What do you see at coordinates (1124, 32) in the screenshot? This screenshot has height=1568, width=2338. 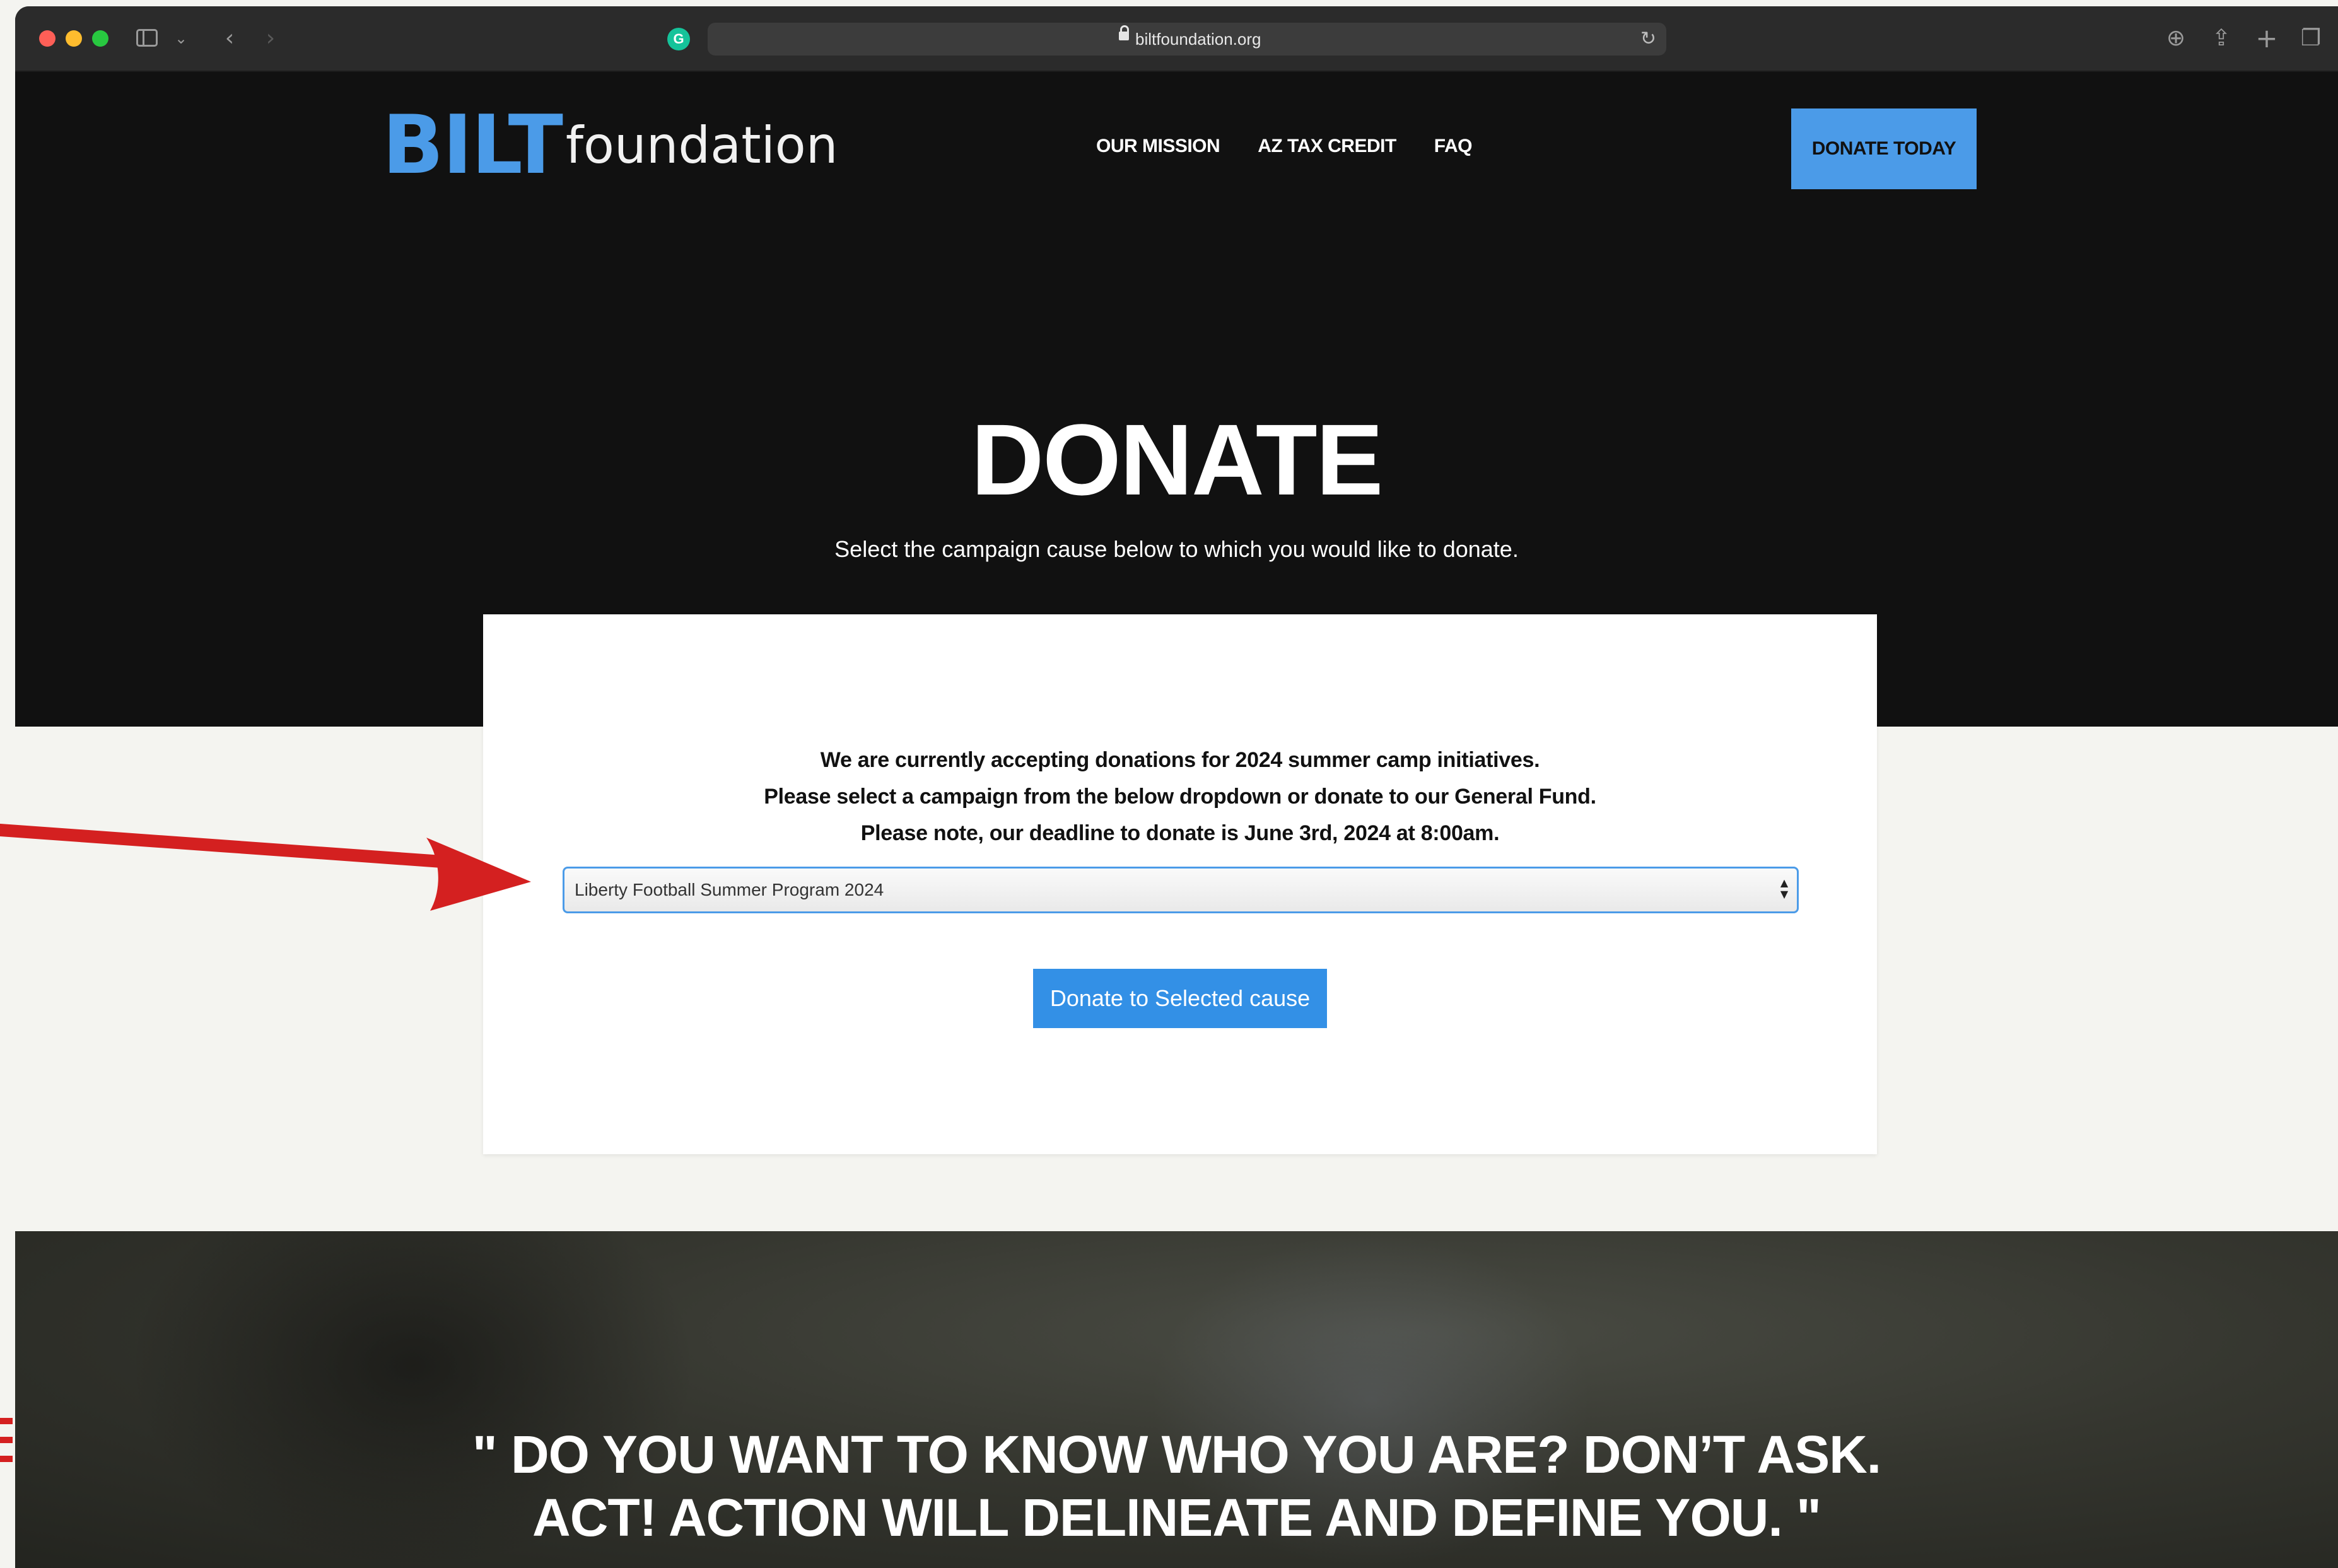 I see `lock-icon` at bounding box center [1124, 32].